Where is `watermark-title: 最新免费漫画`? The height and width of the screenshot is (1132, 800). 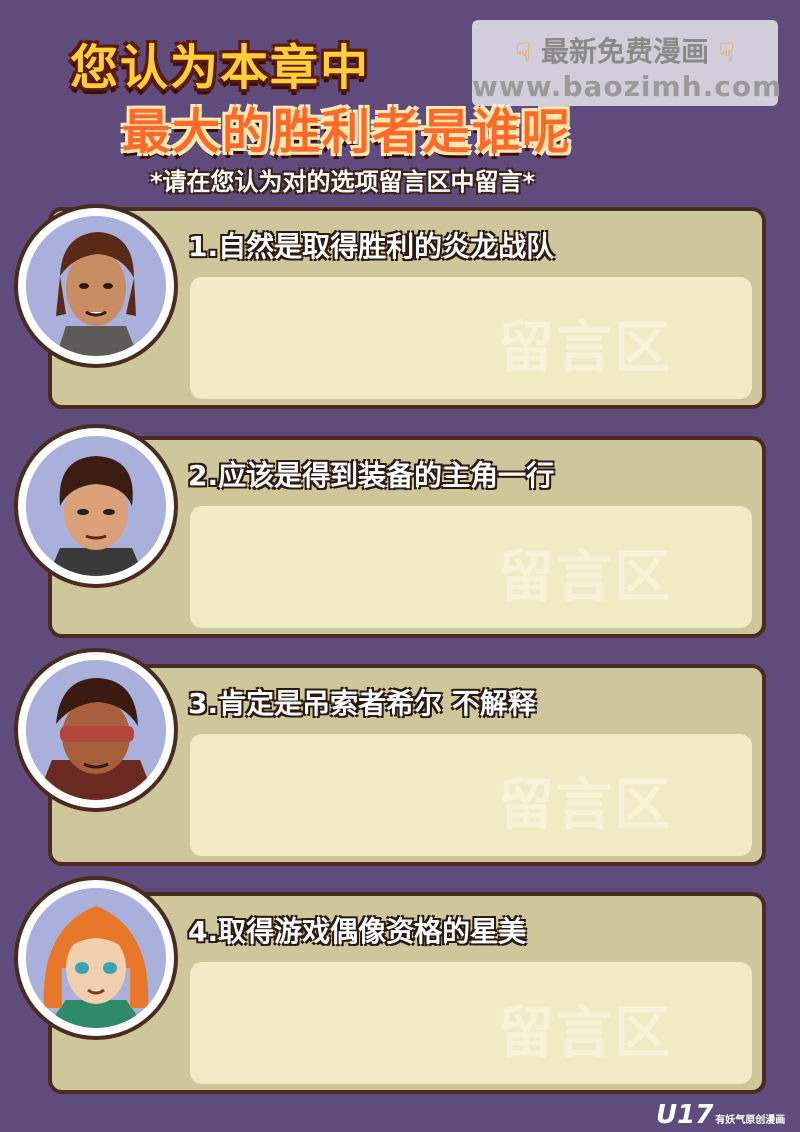 watermark-title: 最新免费漫画 is located at coordinates (624, 51).